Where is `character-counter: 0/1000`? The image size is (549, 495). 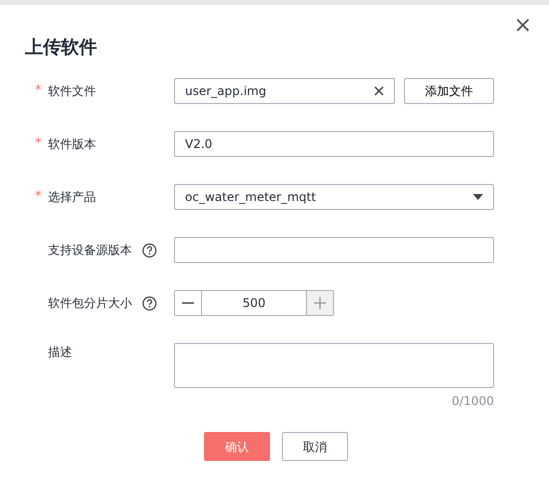 character-counter: 0/1000 is located at coordinates (472, 401).